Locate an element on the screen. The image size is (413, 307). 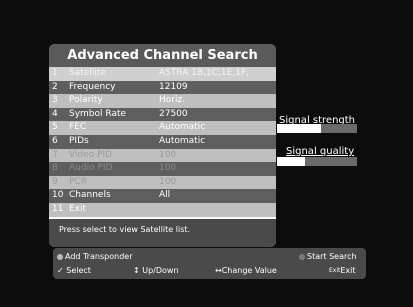
row-number: 2 is located at coordinates (57, 87).